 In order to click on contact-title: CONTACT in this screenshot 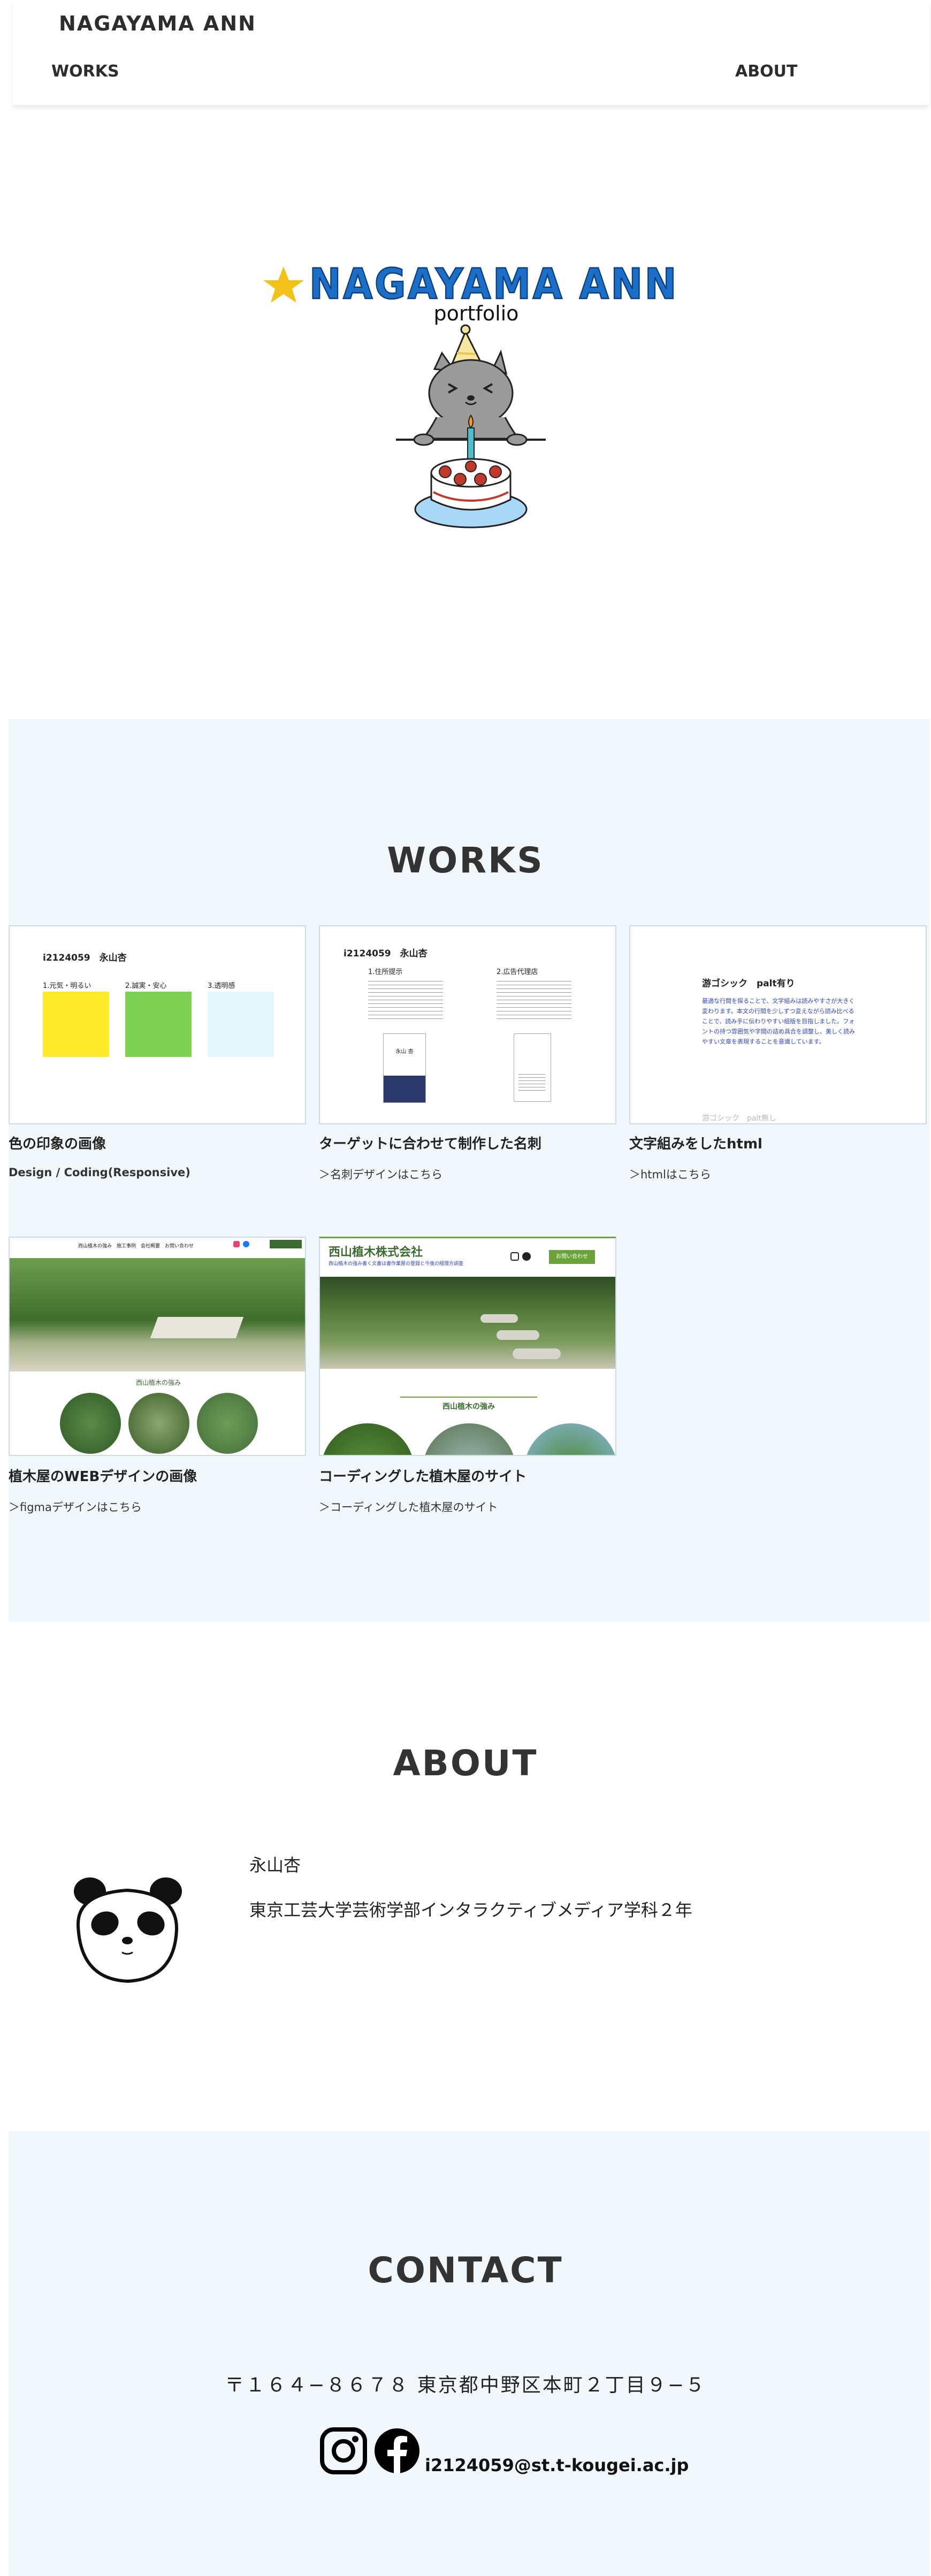, I will do `click(466, 2270)`.